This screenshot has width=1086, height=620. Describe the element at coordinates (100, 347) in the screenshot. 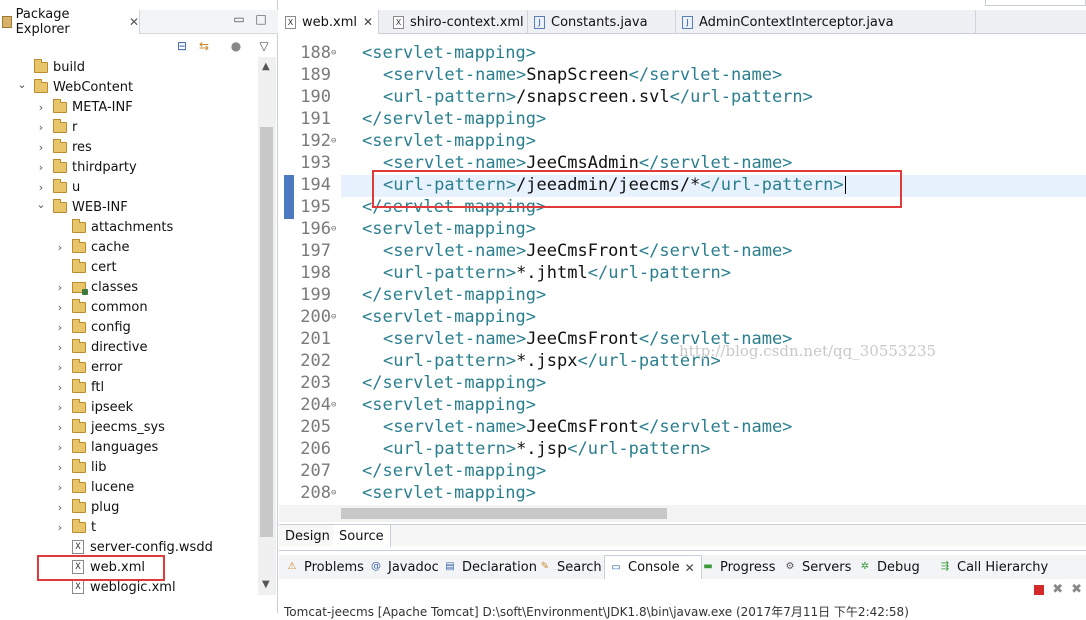

I see `tree-item: › directive` at that location.